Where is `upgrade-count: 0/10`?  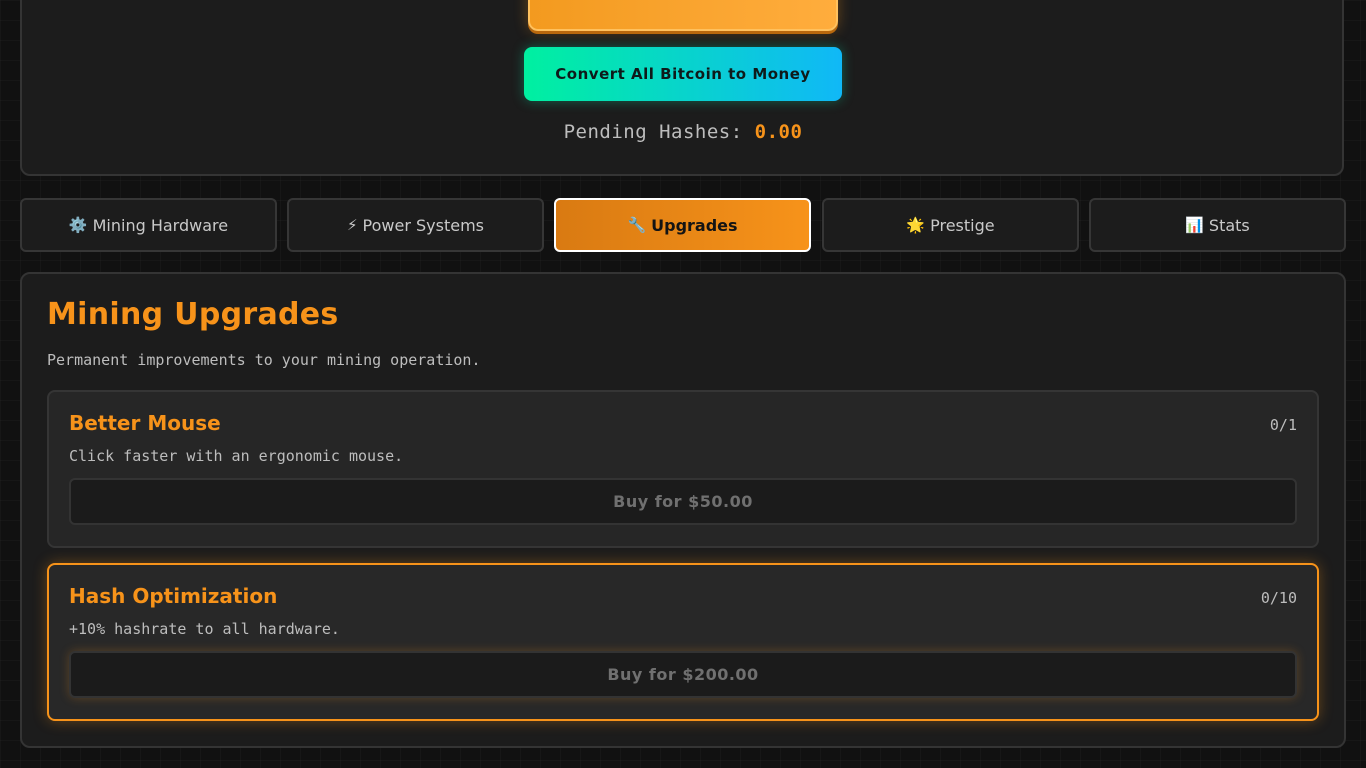
upgrade-count: 0/10 is located at coordinates (1278, 598).